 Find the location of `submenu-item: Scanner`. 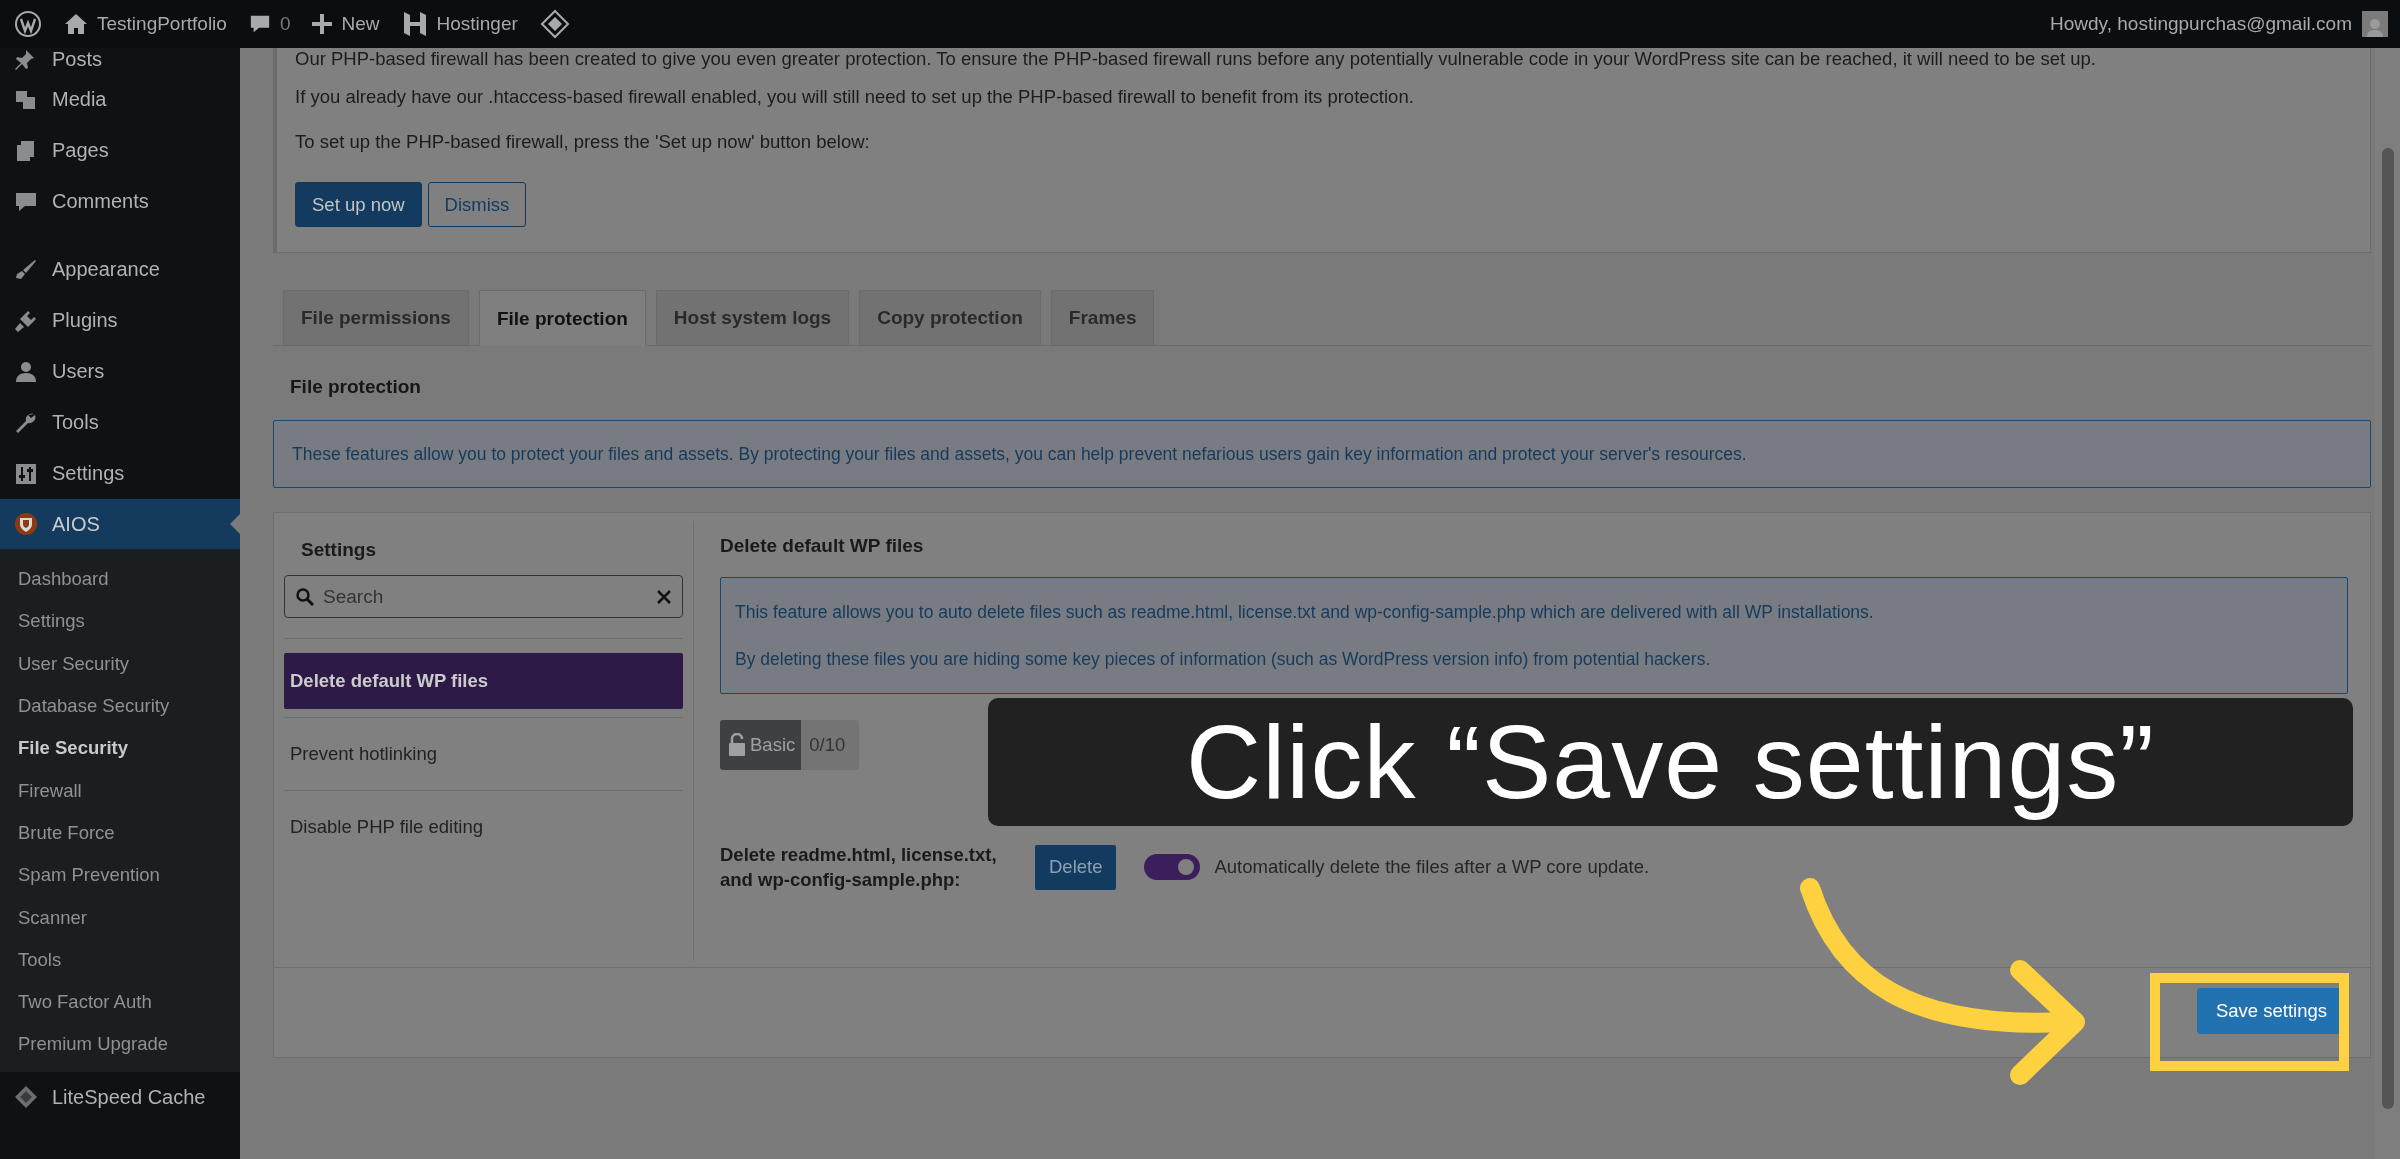

submenu-item: Scanner is located at coordinates (120, 917).